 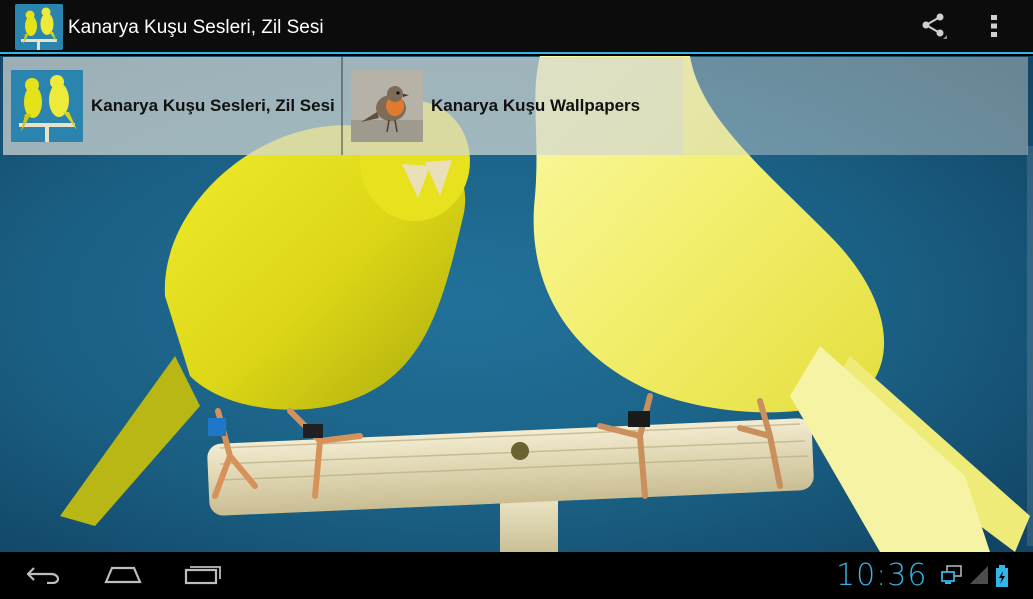 I want to click on promo-item-sounds: Kanarya Kuşu Sesleri, Zil Sesi, so click(x=173, y=106).